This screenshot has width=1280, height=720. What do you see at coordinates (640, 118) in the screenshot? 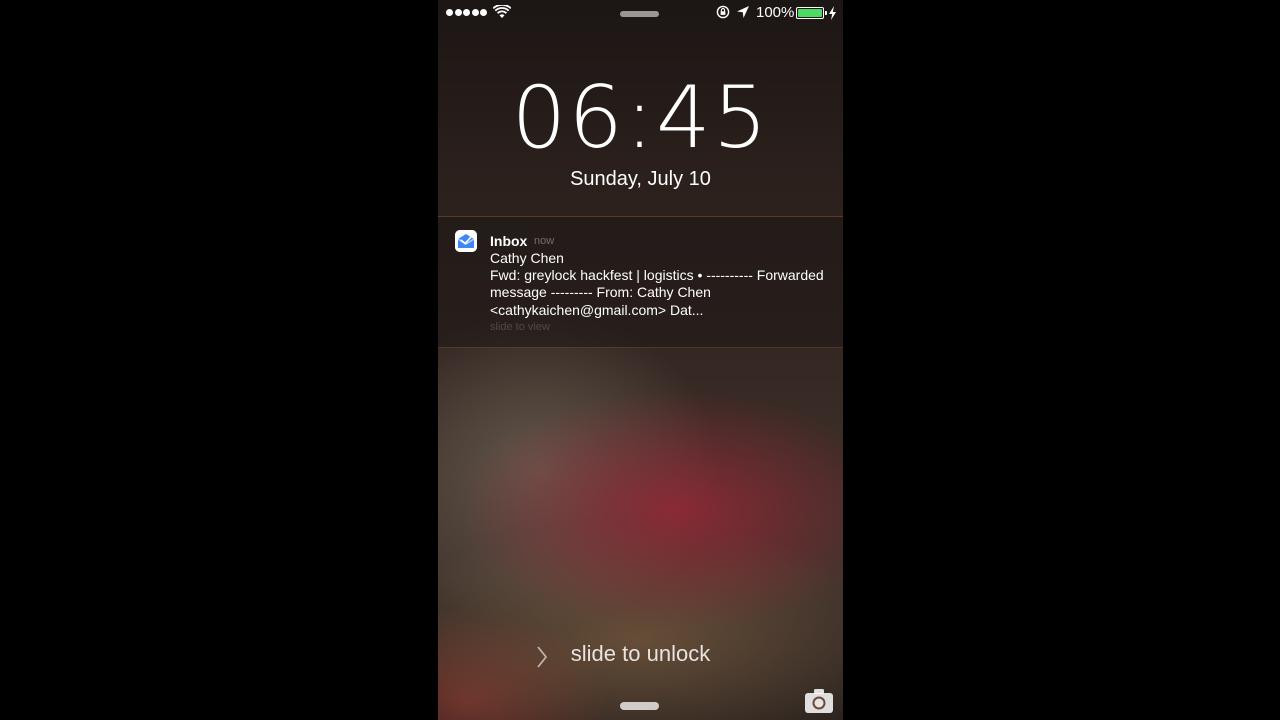
I see `lock-clock: 06:45` at bounding box center [640, 118].